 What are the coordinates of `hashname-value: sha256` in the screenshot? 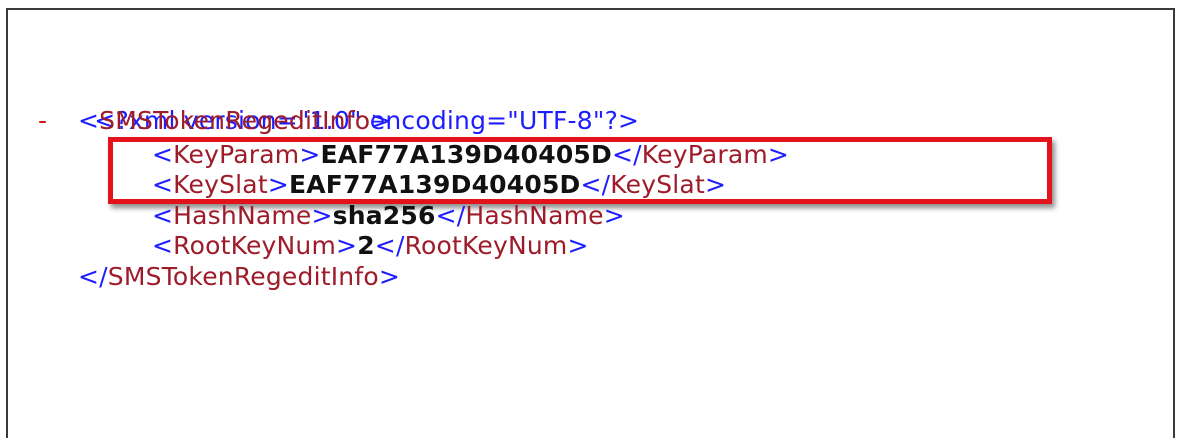 It's located at (384, 215).